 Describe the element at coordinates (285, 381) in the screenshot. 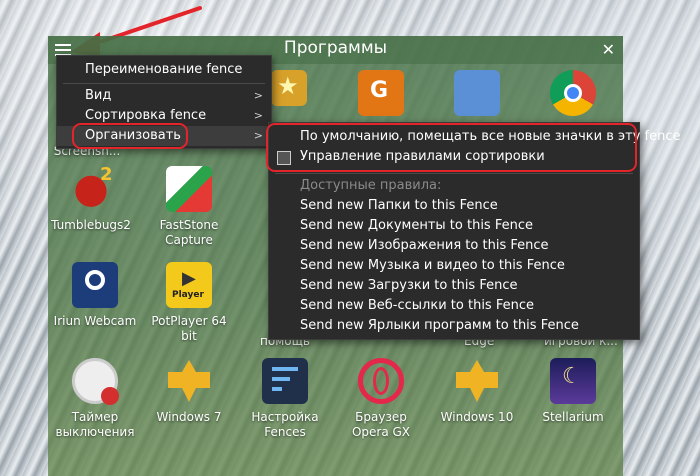

I see `fences-settings-icon` at that location.